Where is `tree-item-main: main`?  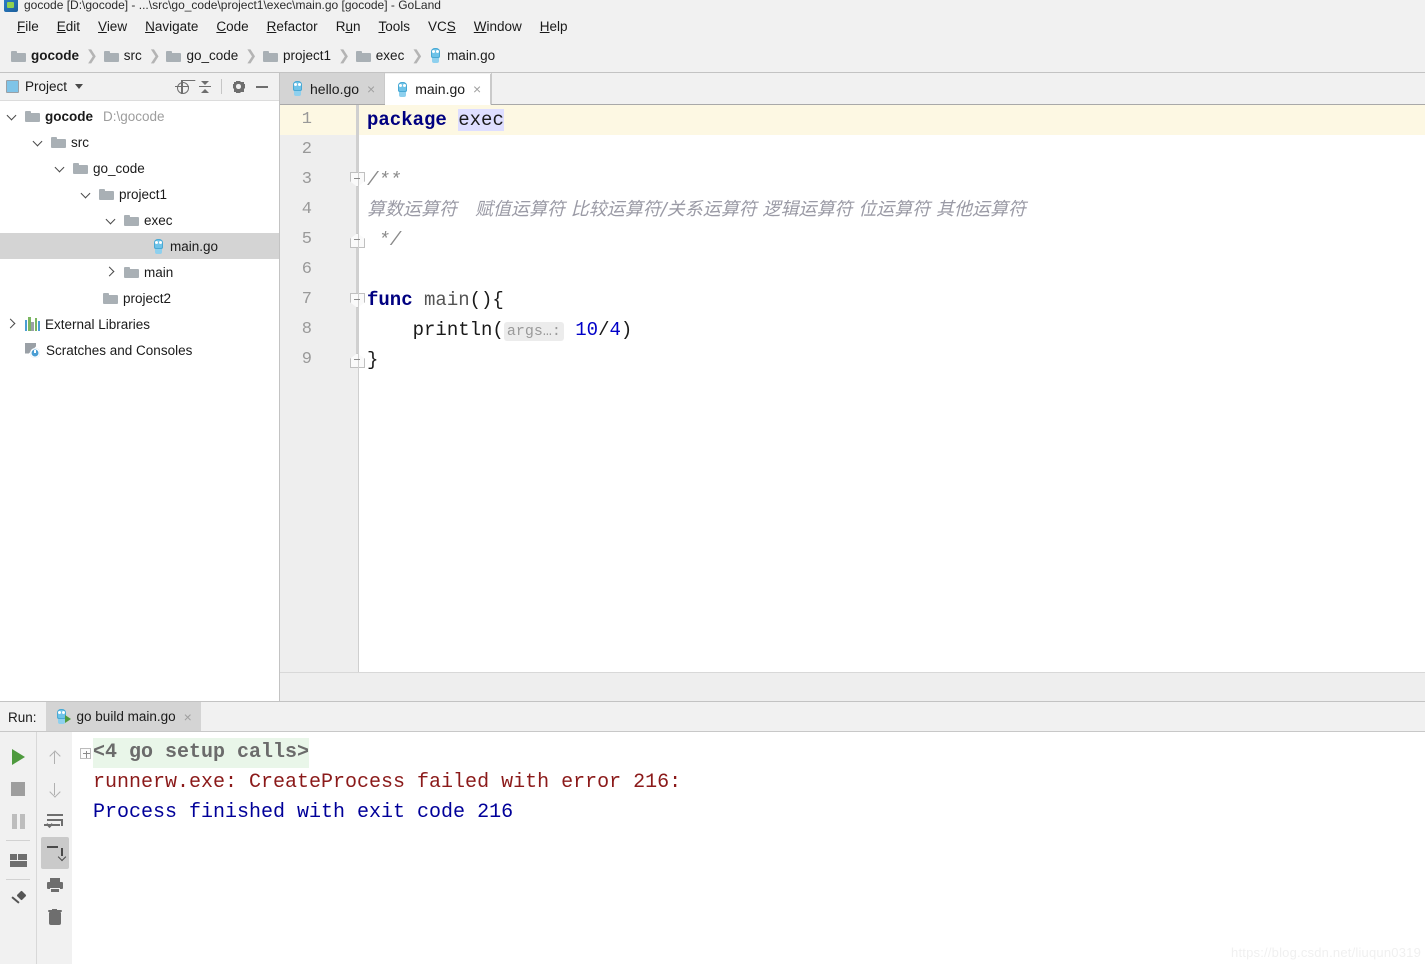 tree-item-main: main is located at coordinates (139, 272).